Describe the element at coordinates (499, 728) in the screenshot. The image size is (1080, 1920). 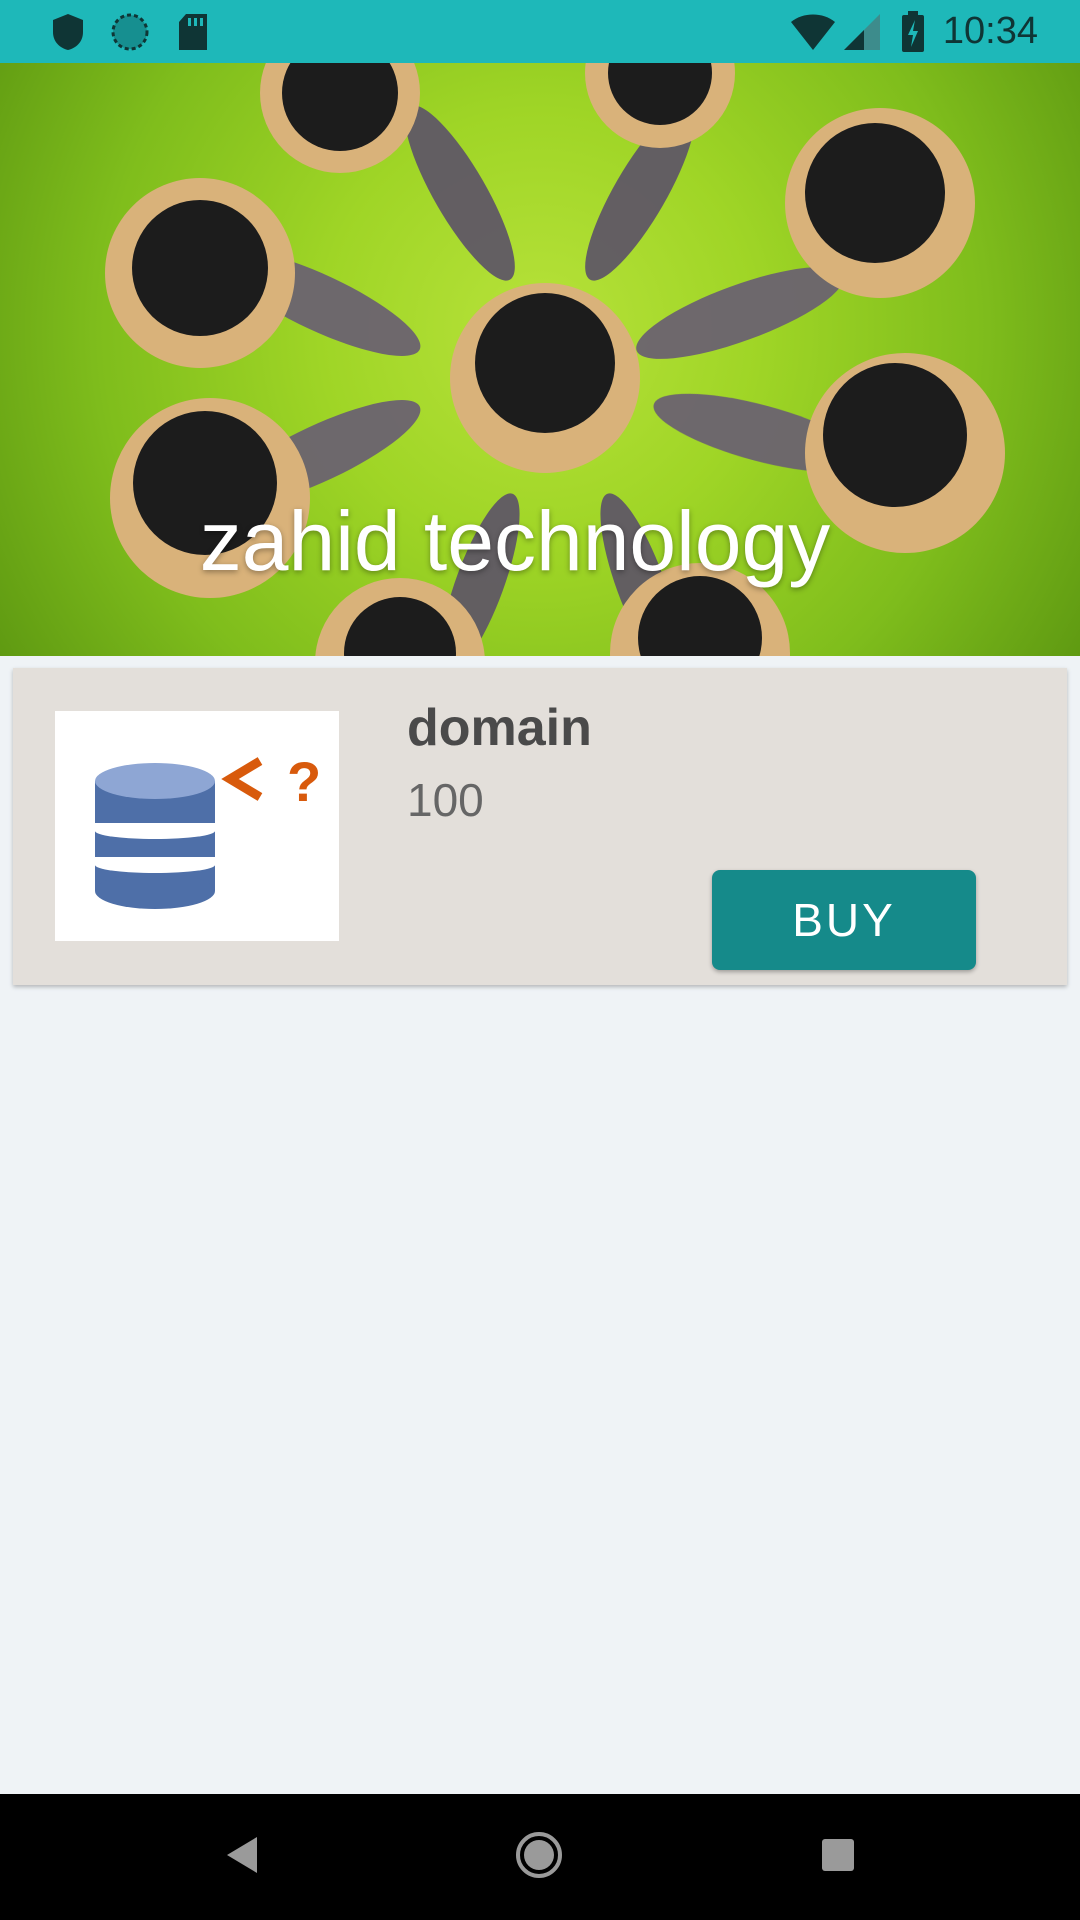
I see `product-name: domain` at that location.